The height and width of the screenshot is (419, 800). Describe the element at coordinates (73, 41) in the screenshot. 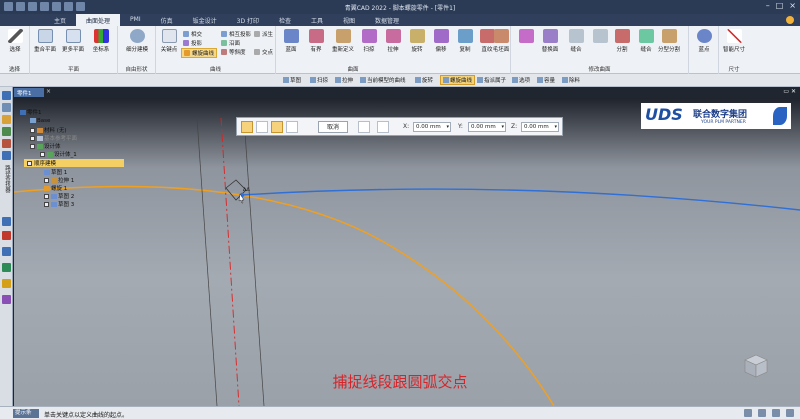

I see `more-planes-button: 更多平面` at that location.